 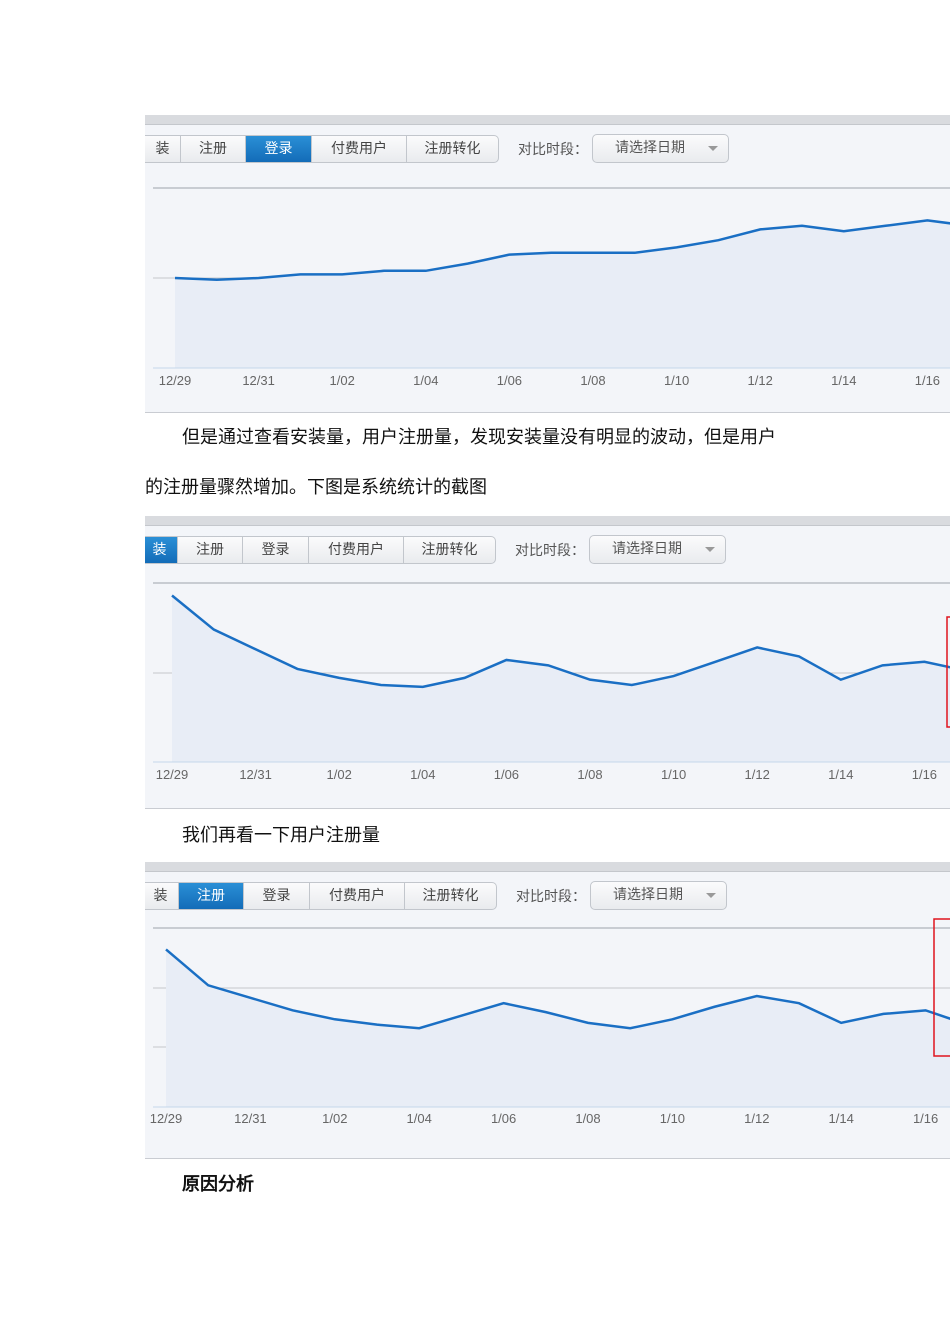 I want to click on paragraph: 我们再看一下用户注册量, so click(x=281, y=835).